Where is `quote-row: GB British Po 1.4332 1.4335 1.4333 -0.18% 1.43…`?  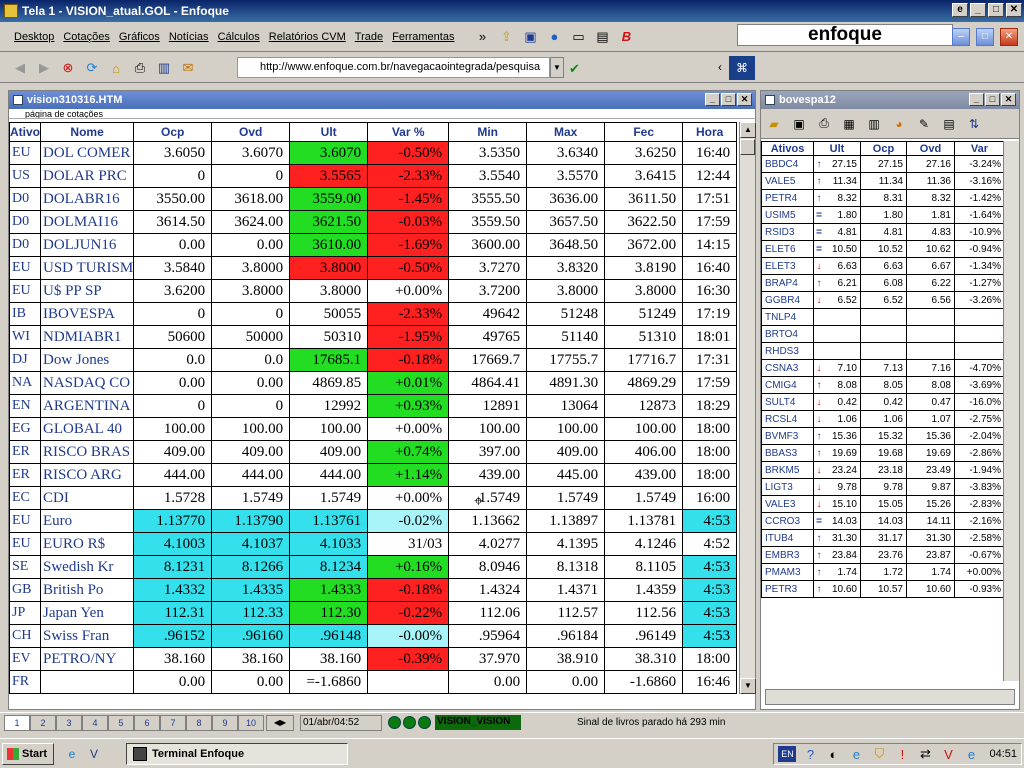
quote-row: GB British Po 1.4332 1.4335 1.4333 -0.18% 1.43… is located at coordinates (373, 590).